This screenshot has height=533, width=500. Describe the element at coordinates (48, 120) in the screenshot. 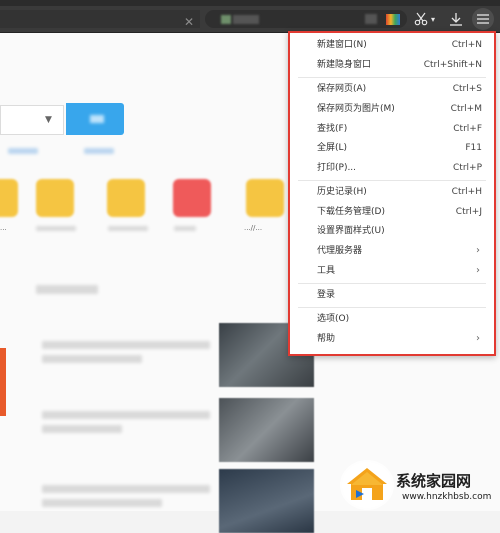

I see `dropdown-caret-icon: ▼` at that location.